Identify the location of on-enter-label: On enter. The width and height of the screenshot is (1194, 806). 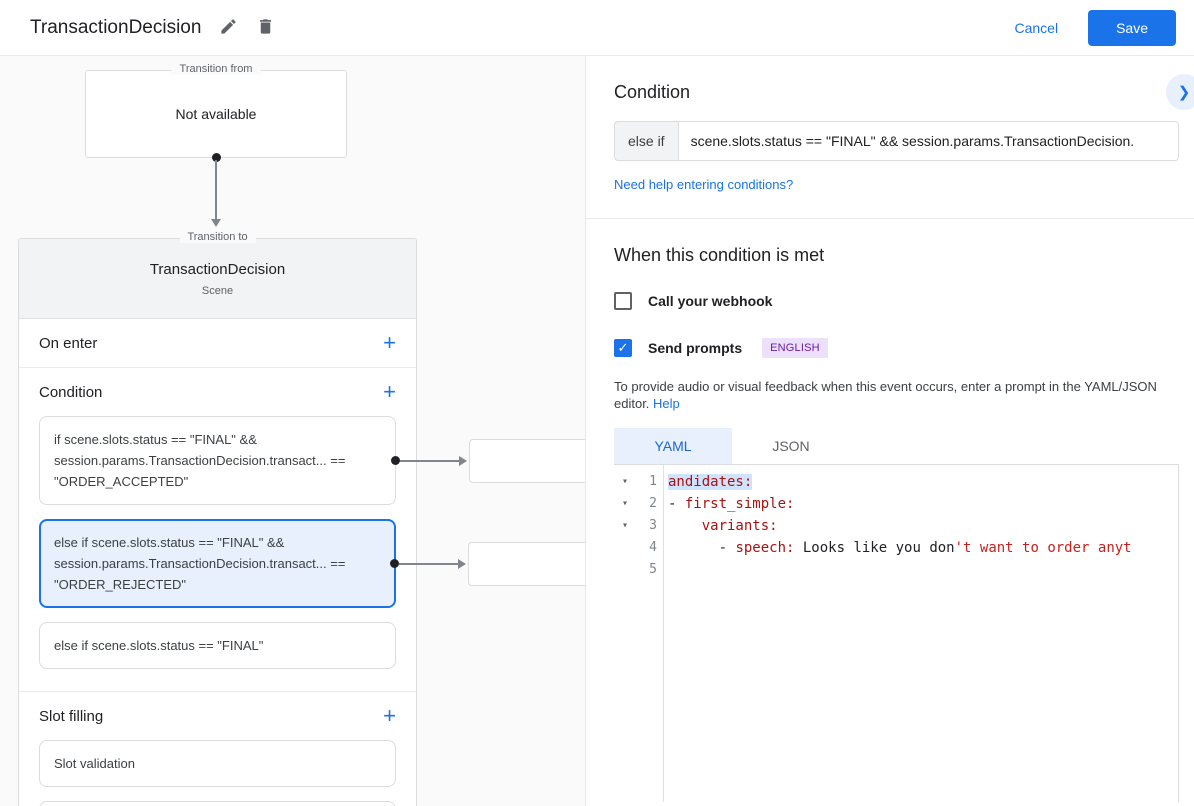
(68, 343).